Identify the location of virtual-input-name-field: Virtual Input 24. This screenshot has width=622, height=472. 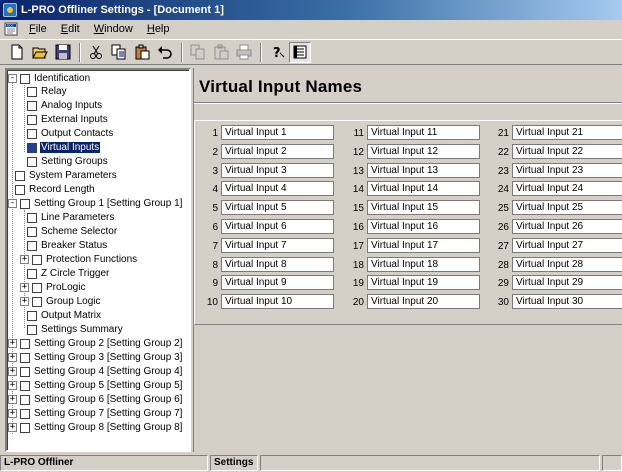
(567, 188).